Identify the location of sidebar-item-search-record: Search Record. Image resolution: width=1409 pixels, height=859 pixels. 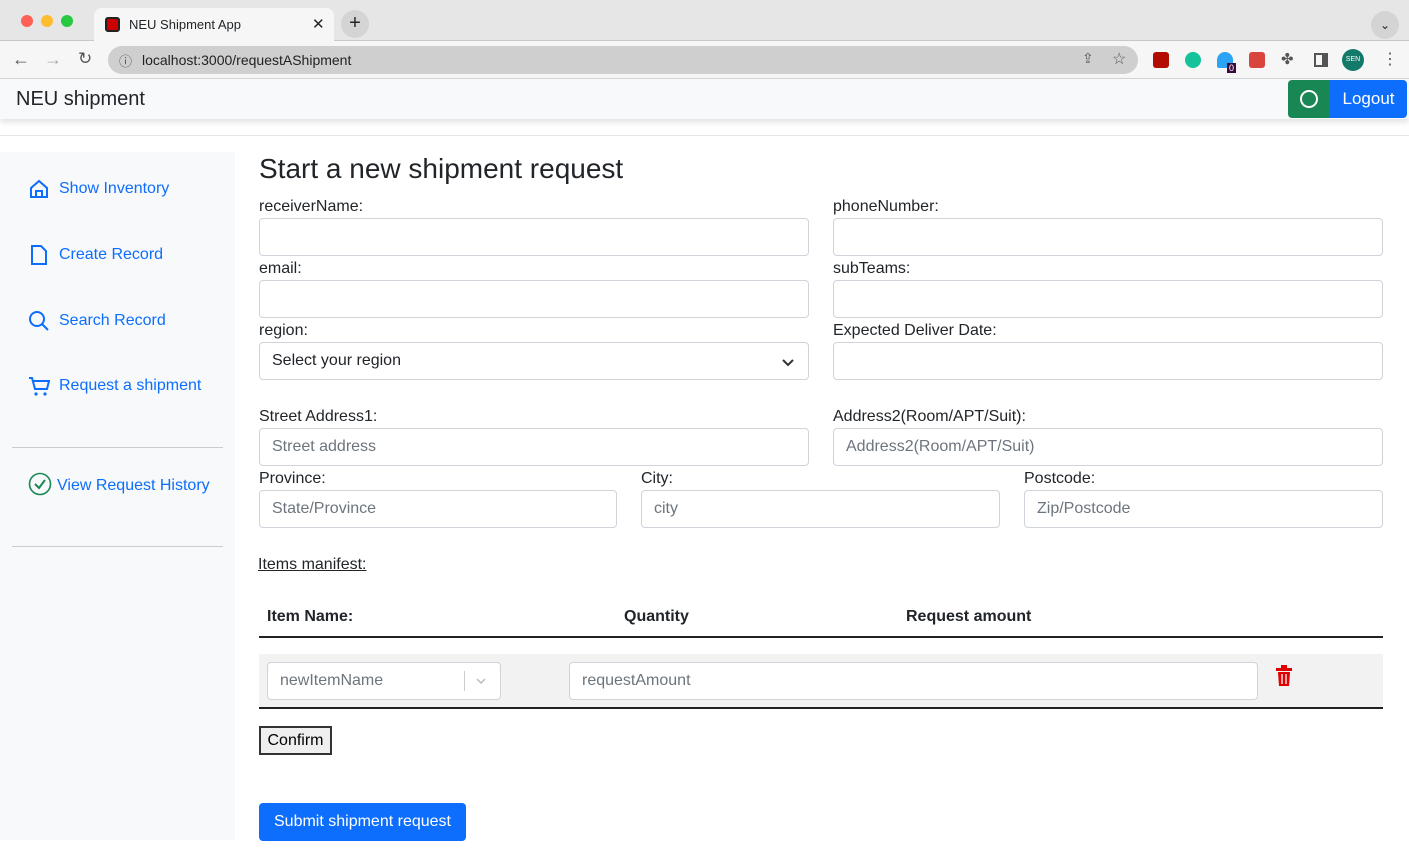
(97, 321).